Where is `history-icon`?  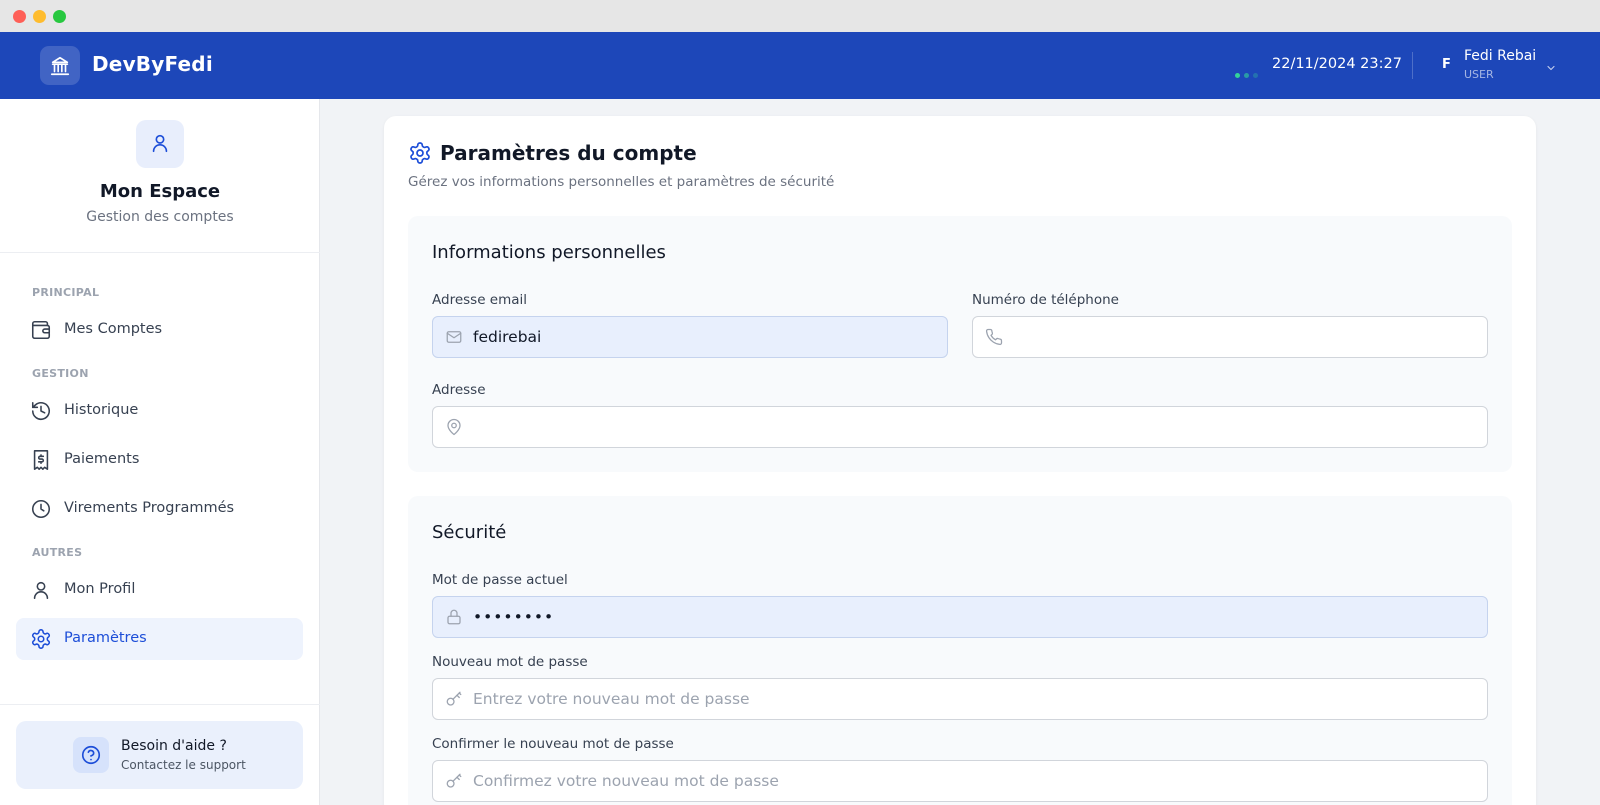
history-icon is located at coordinates (41, 411).